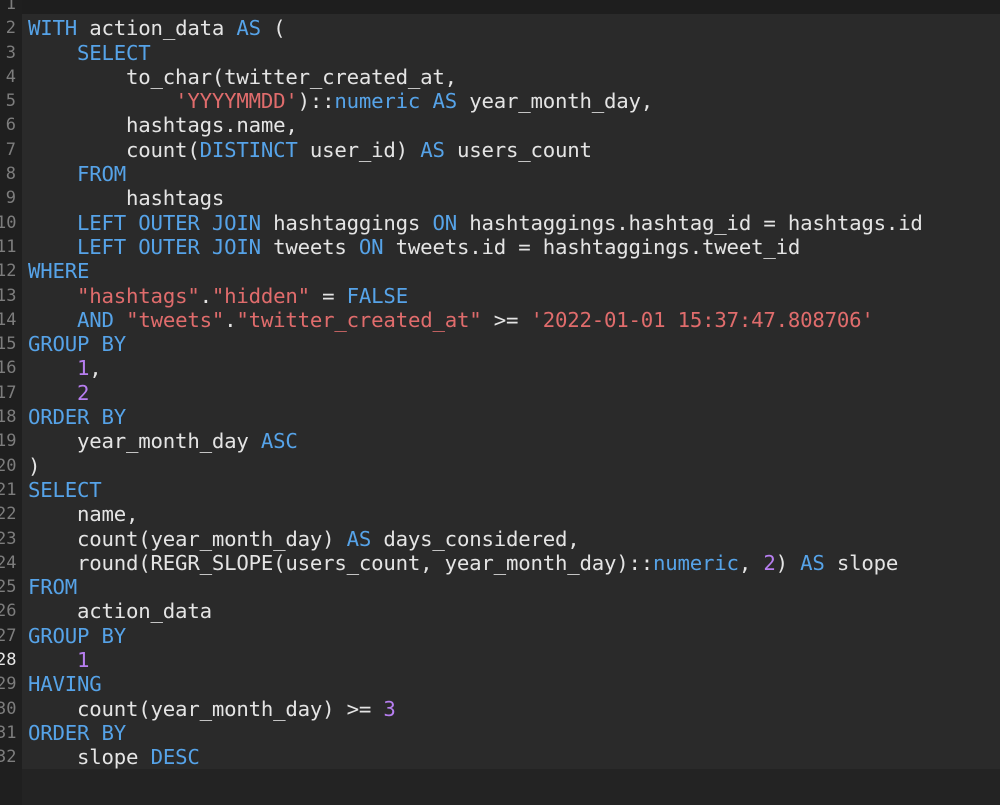 This screenshot has height=805, width=1000. I want to click on code-line: 1, so click(500, 8).